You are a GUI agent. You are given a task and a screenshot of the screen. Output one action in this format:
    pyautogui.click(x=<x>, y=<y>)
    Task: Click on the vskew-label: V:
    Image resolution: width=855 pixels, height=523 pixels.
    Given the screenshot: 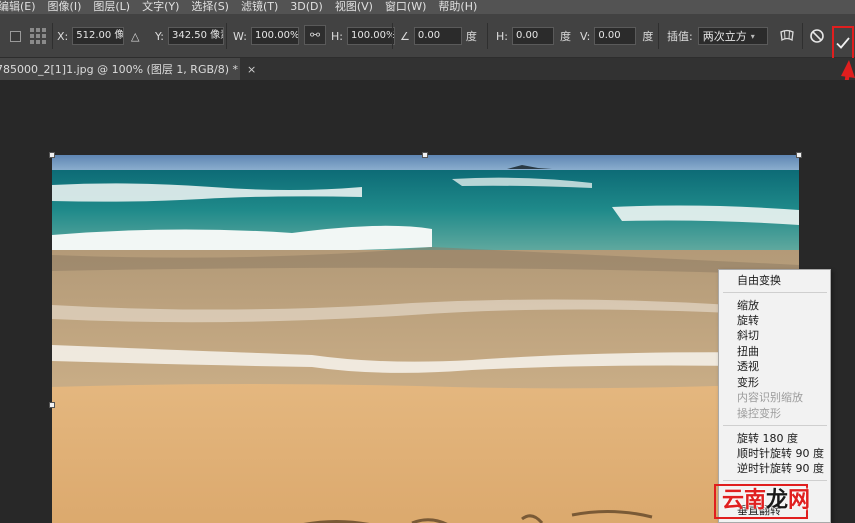 What is the action you would take?
    pyautogui.click(x=585, y=36)
    